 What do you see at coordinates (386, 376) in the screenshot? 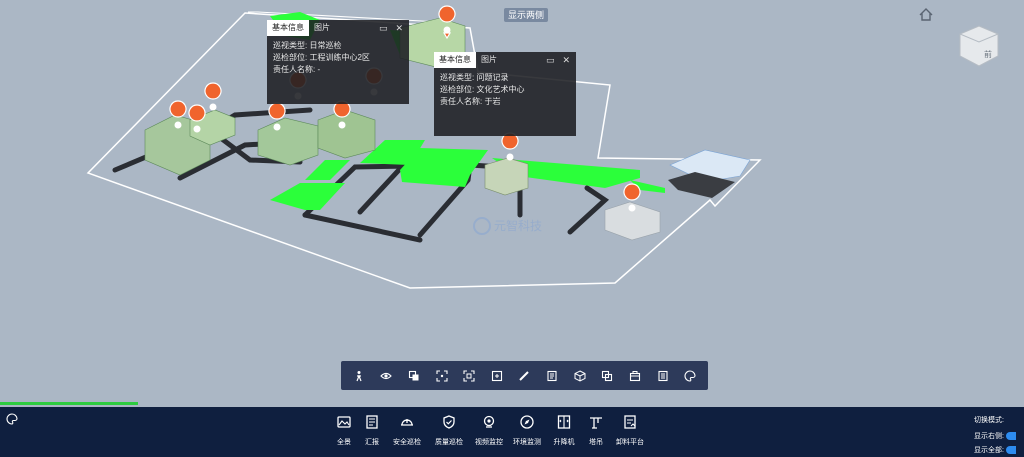
I see `eye-icon` at bounding box center [386, 376].